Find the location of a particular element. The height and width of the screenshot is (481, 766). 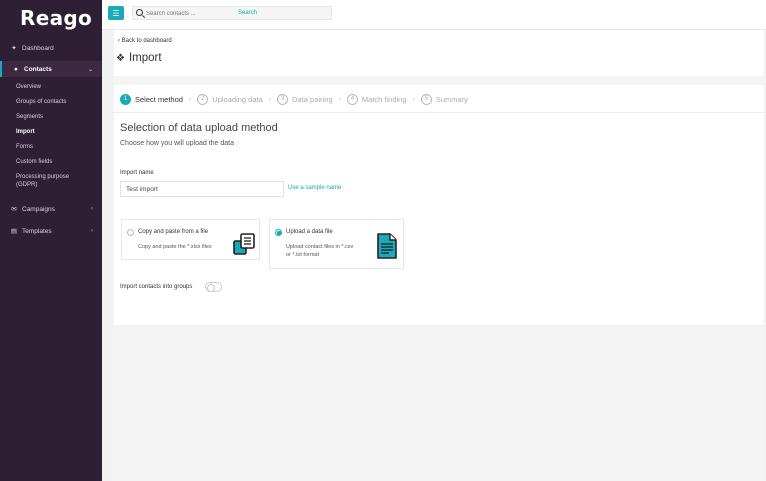

sidebar-item-campaigns: ✉ Campaigns ‹ is located at coordinates (51, 209).